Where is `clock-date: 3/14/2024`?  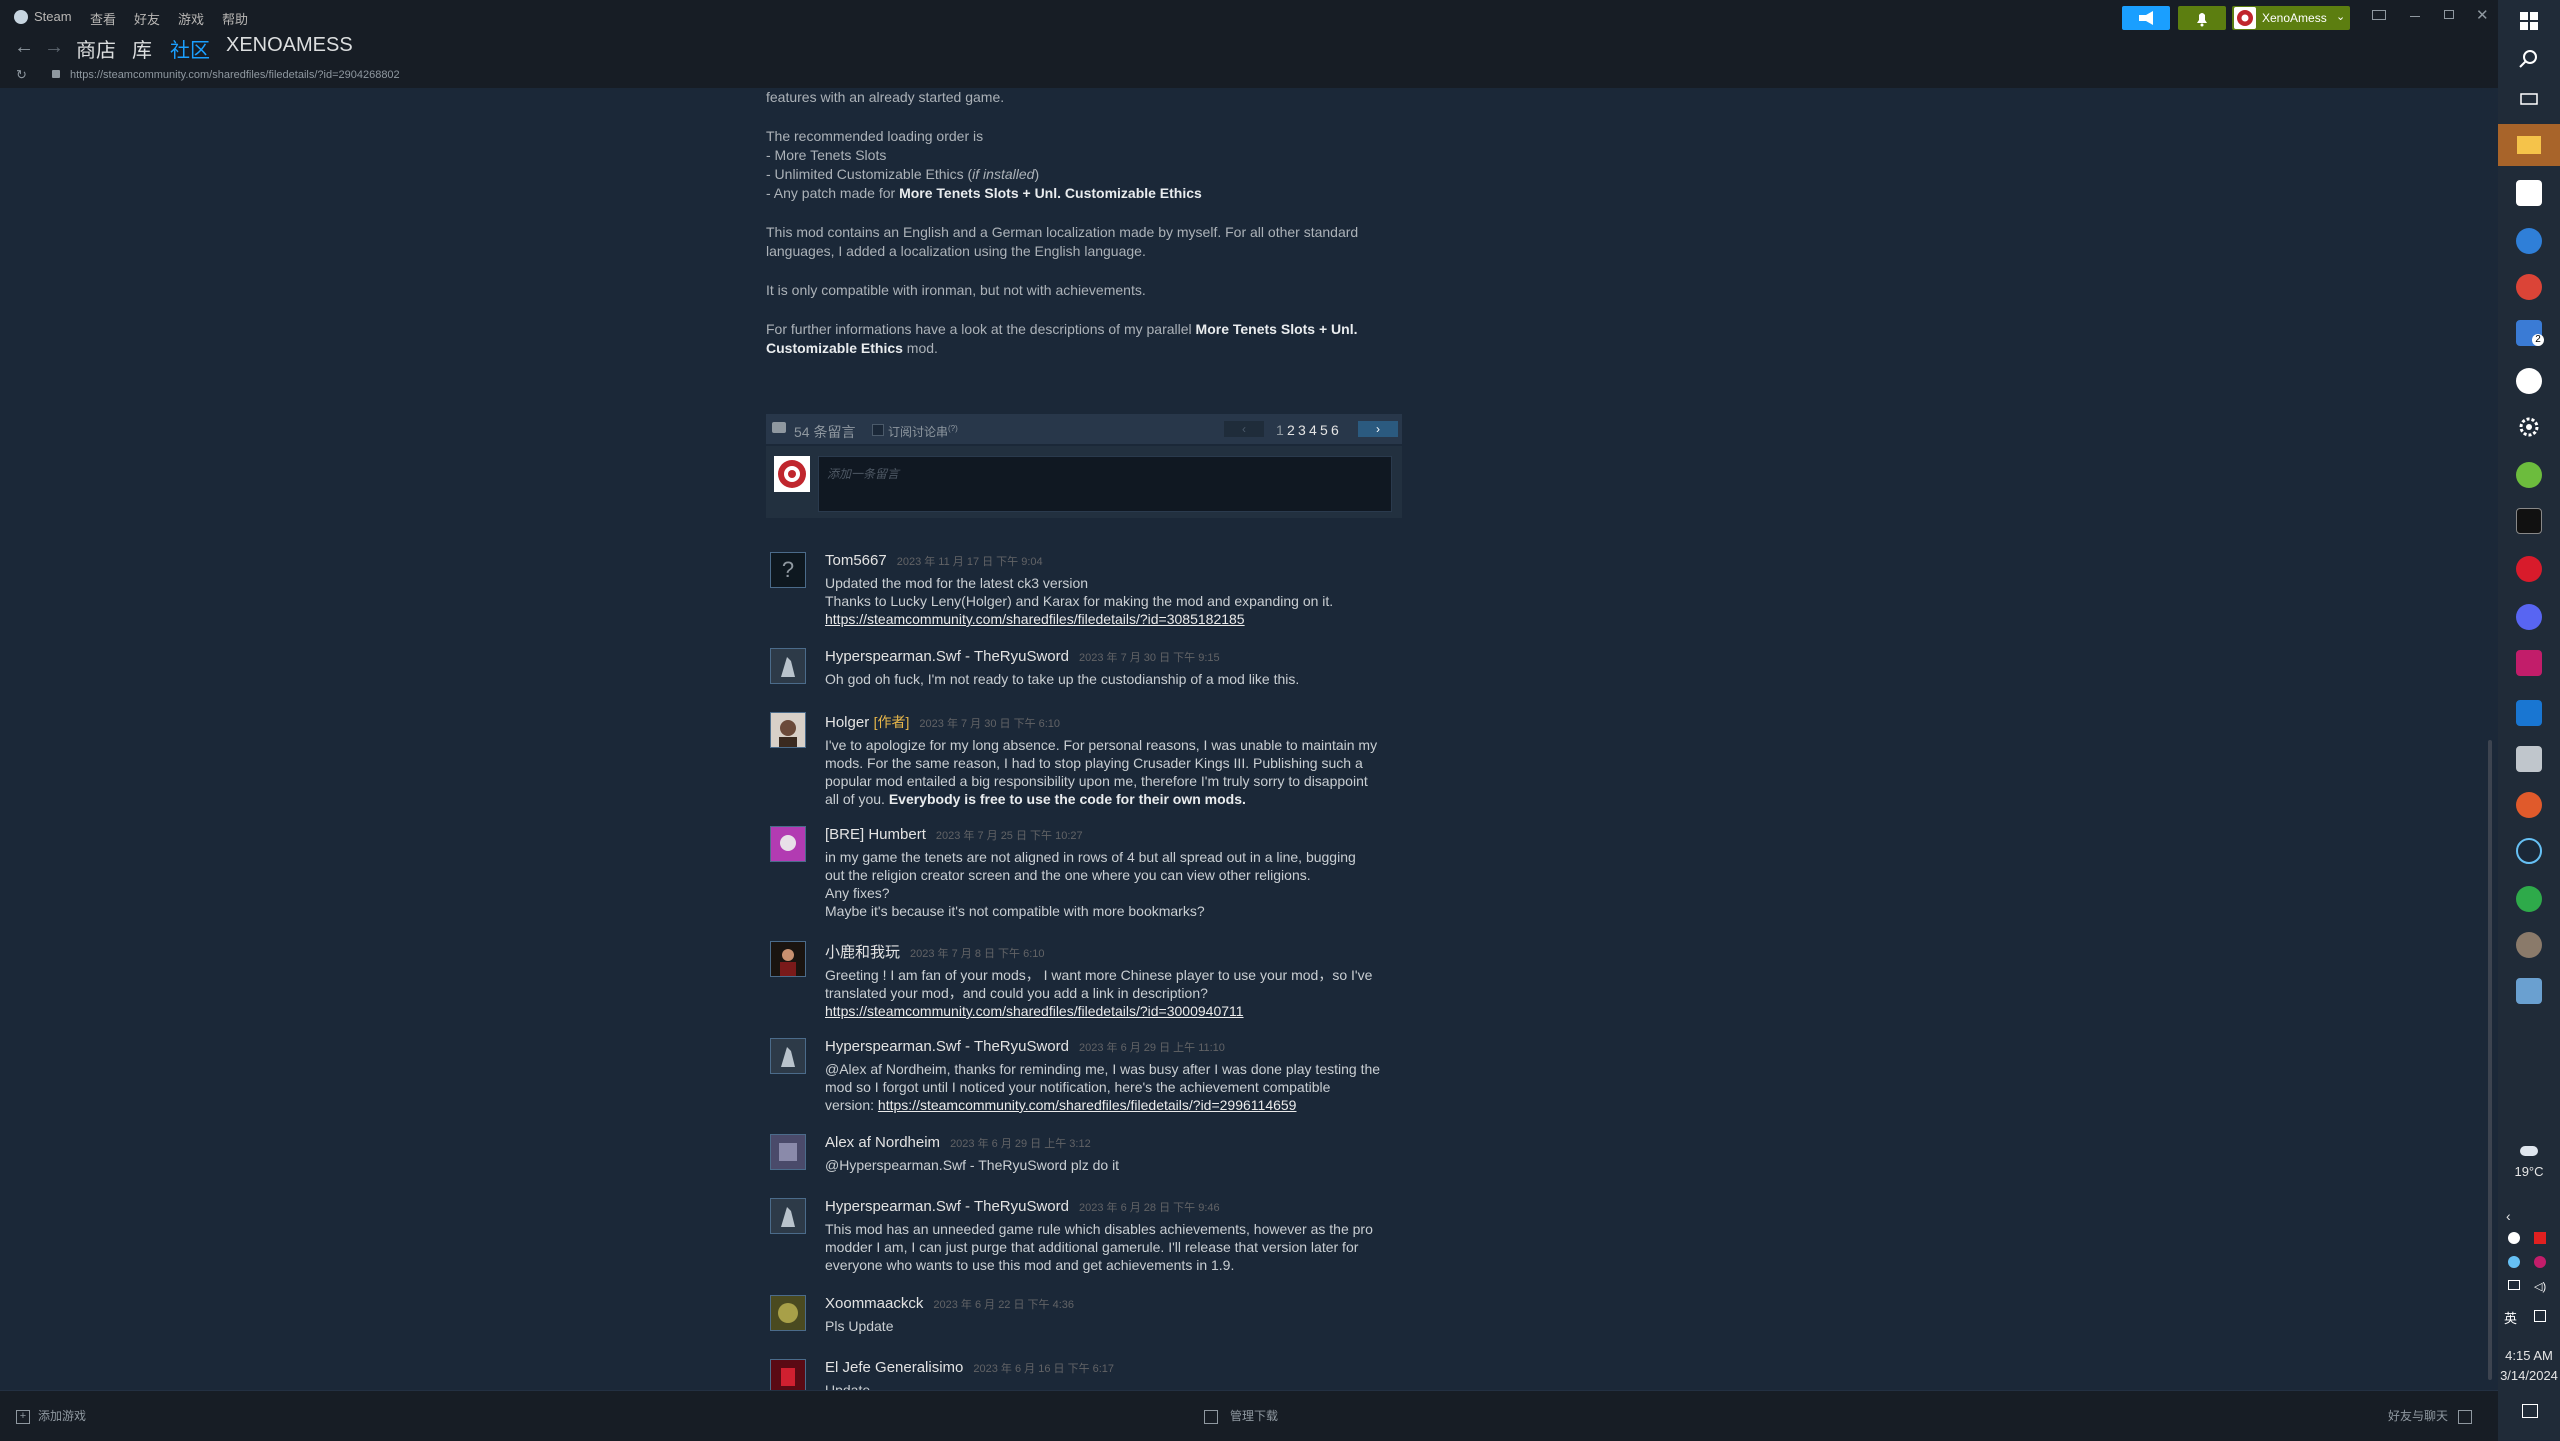
clock-date: 3/14/2024 is located at coordinates (2529, 1375).